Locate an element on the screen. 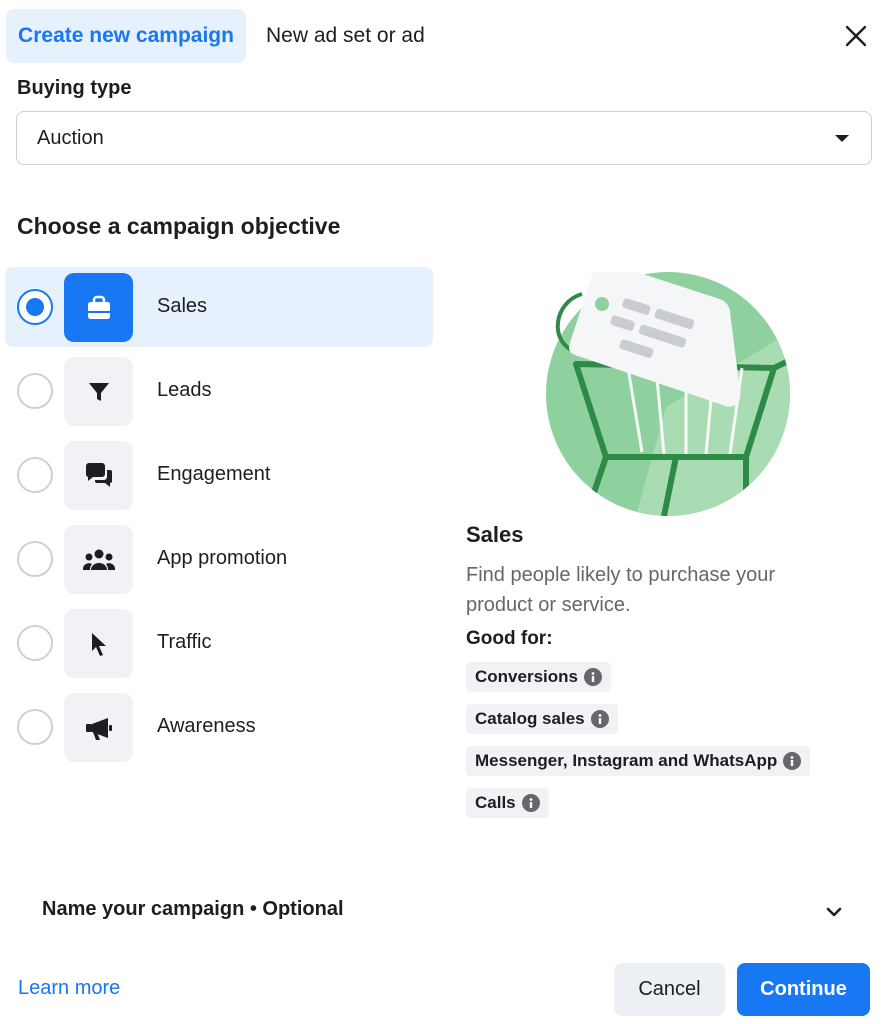 The height and width of the screenshot is (1024, 888). good-for-chip: Calls is located at coordinates (507, 803).